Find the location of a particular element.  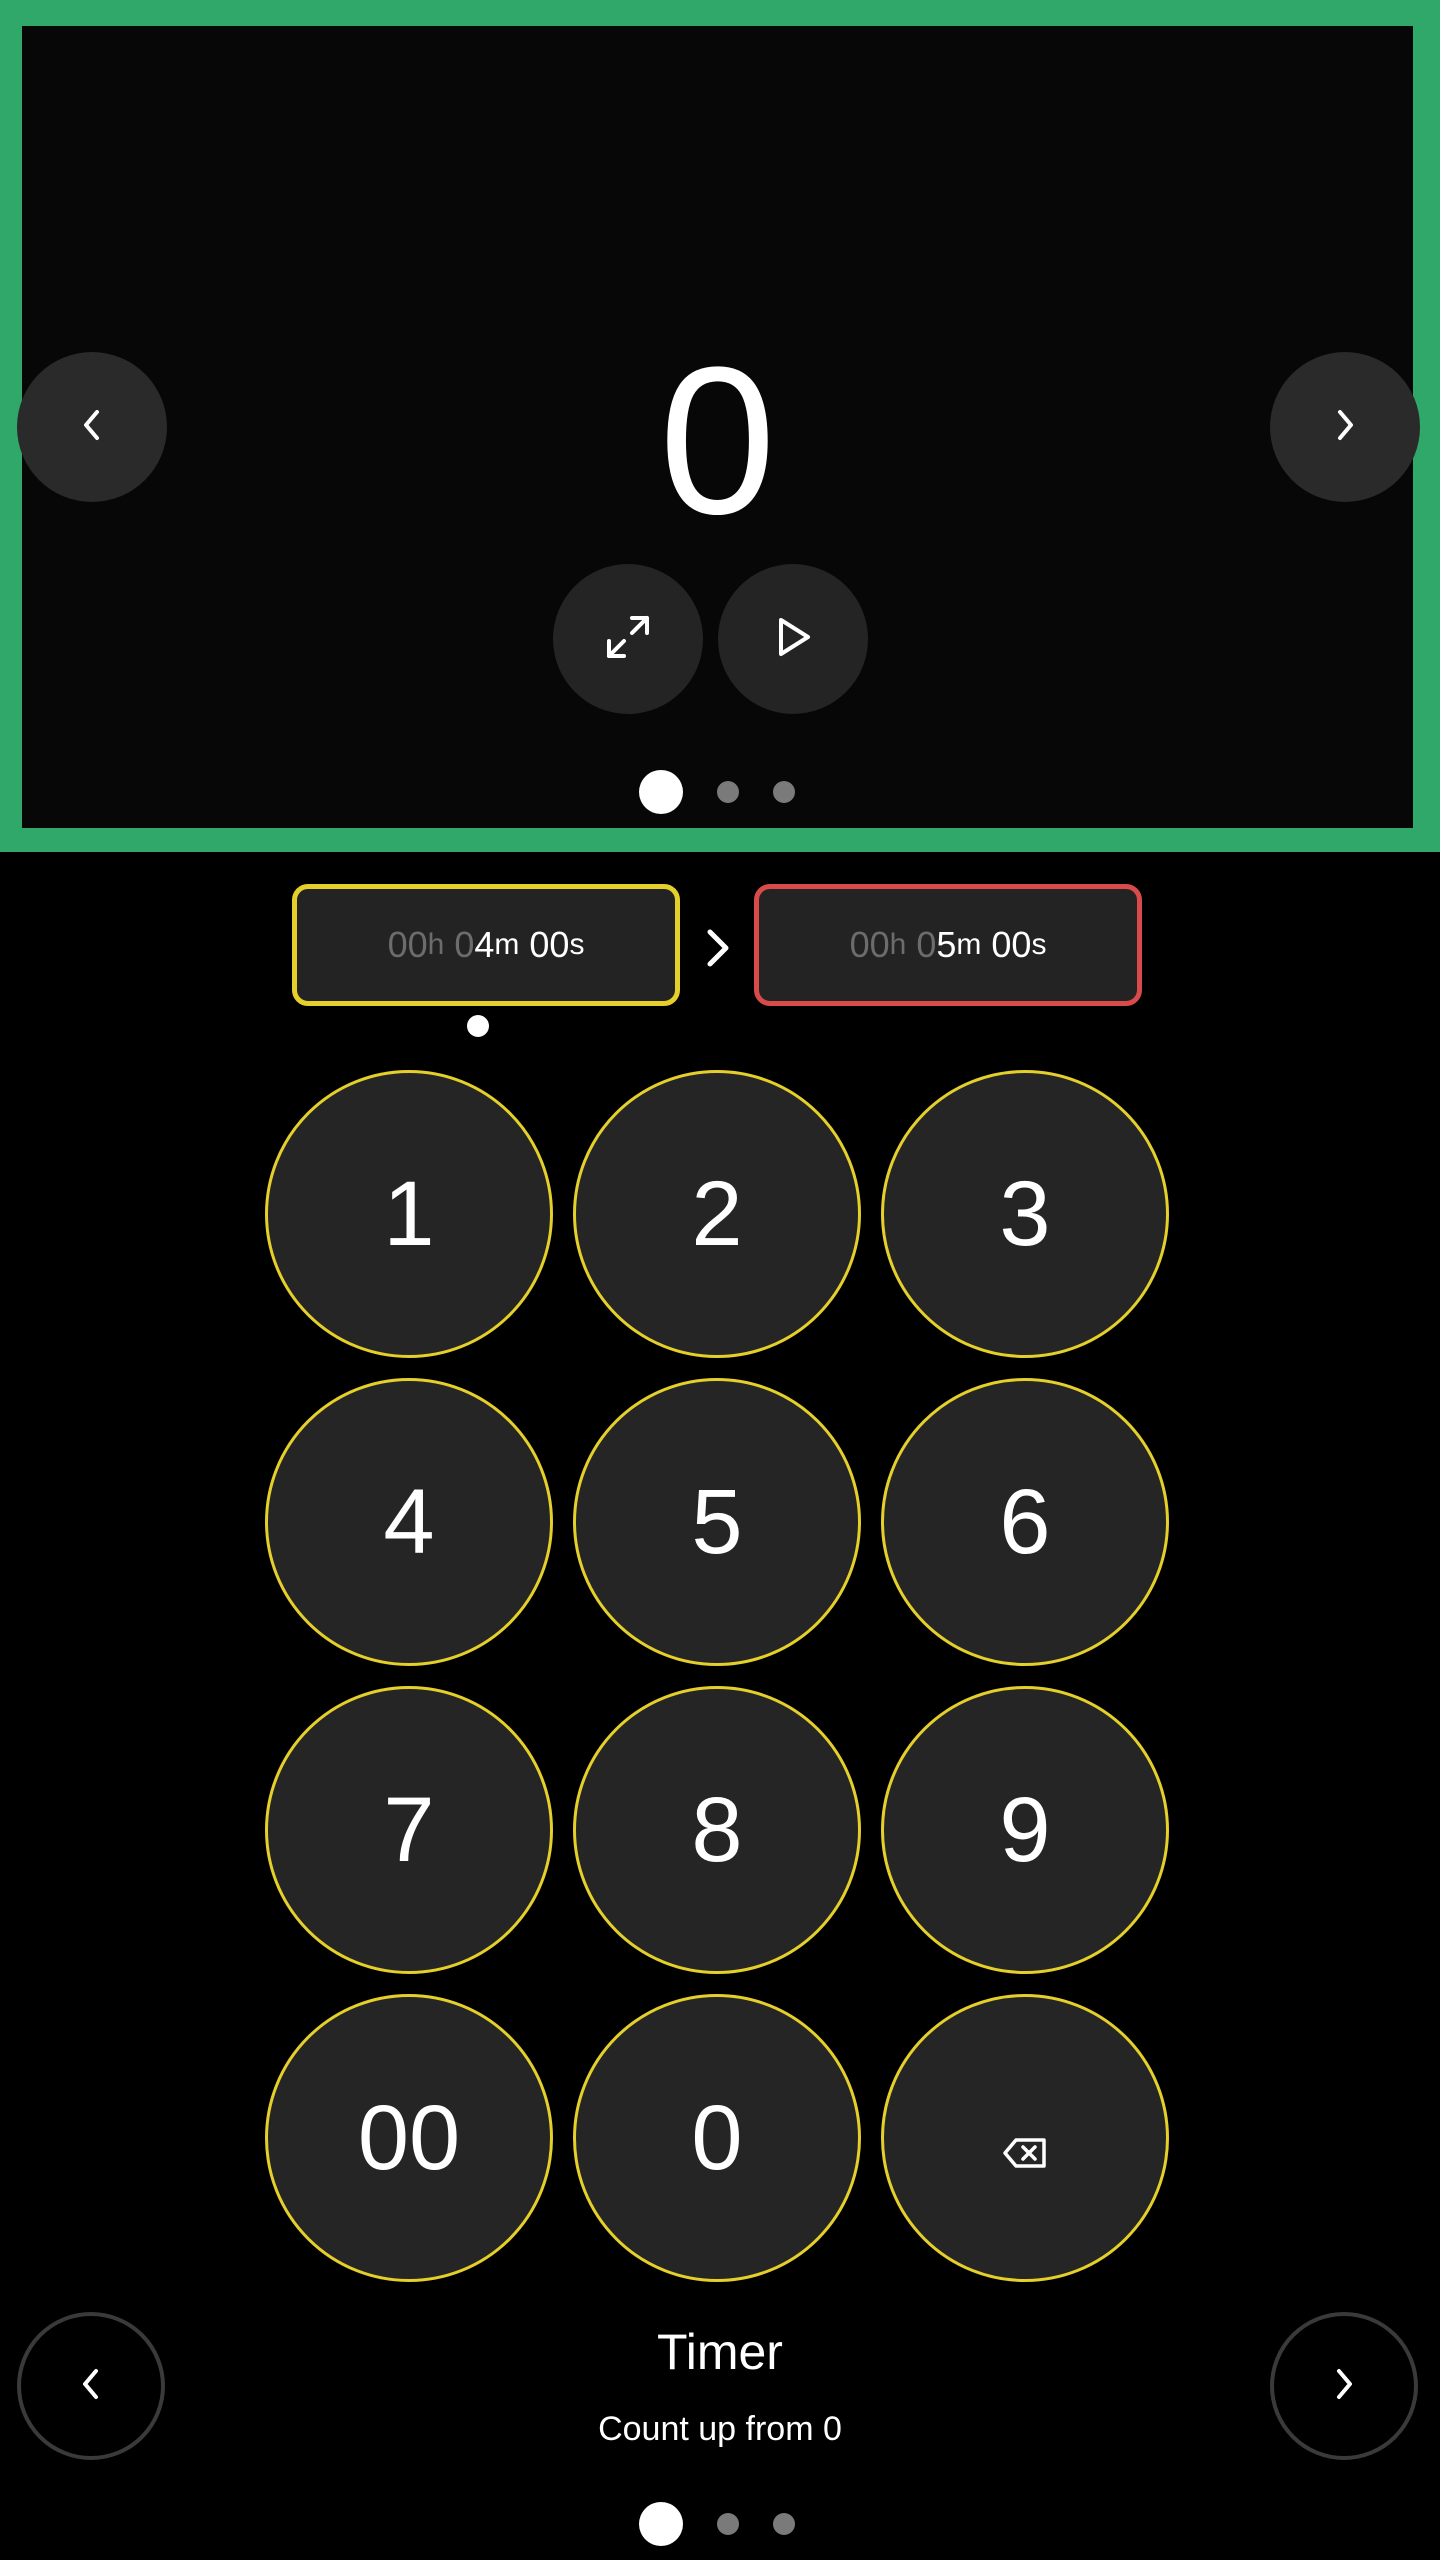

end-time-field: 00 h 05m 00 s is located at coordinates (948, 945).